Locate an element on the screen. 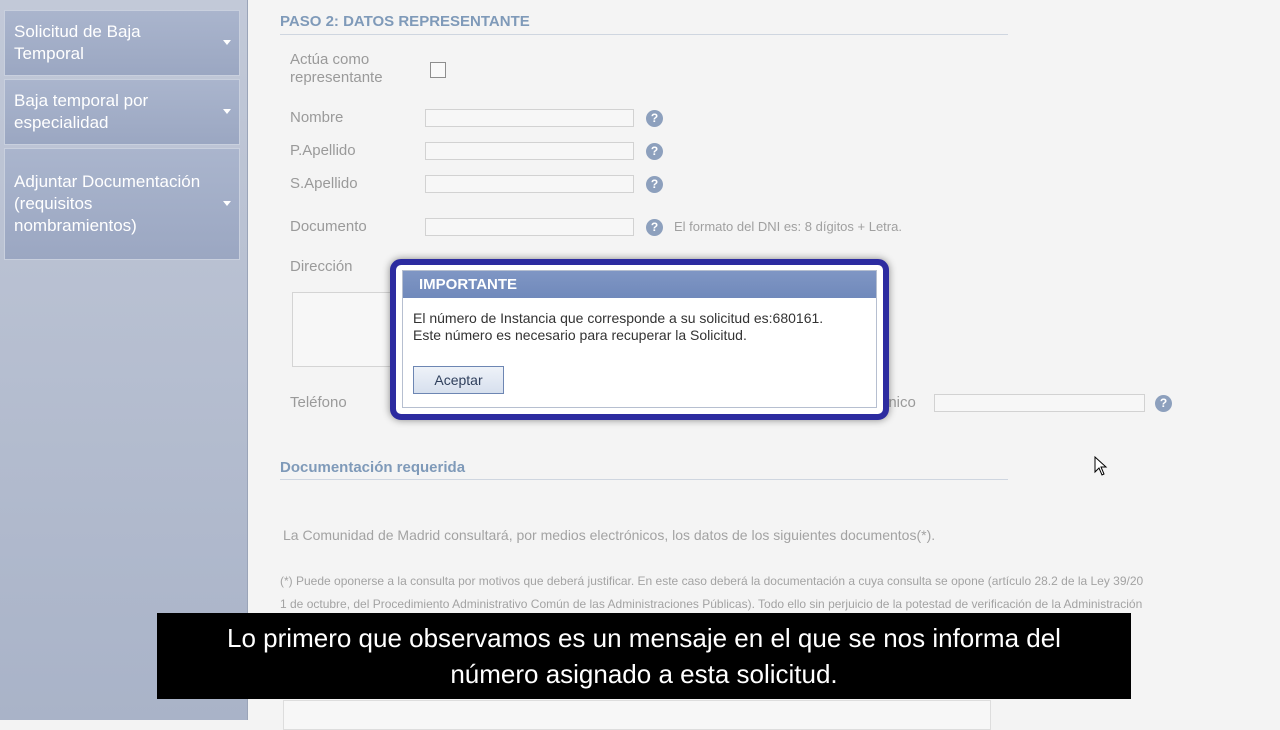 The height and width of the screenshot is (730, 1280). sidebar-item-baja-especialidad: Baja temporal por especialidad is located at coordinates (122, 112).